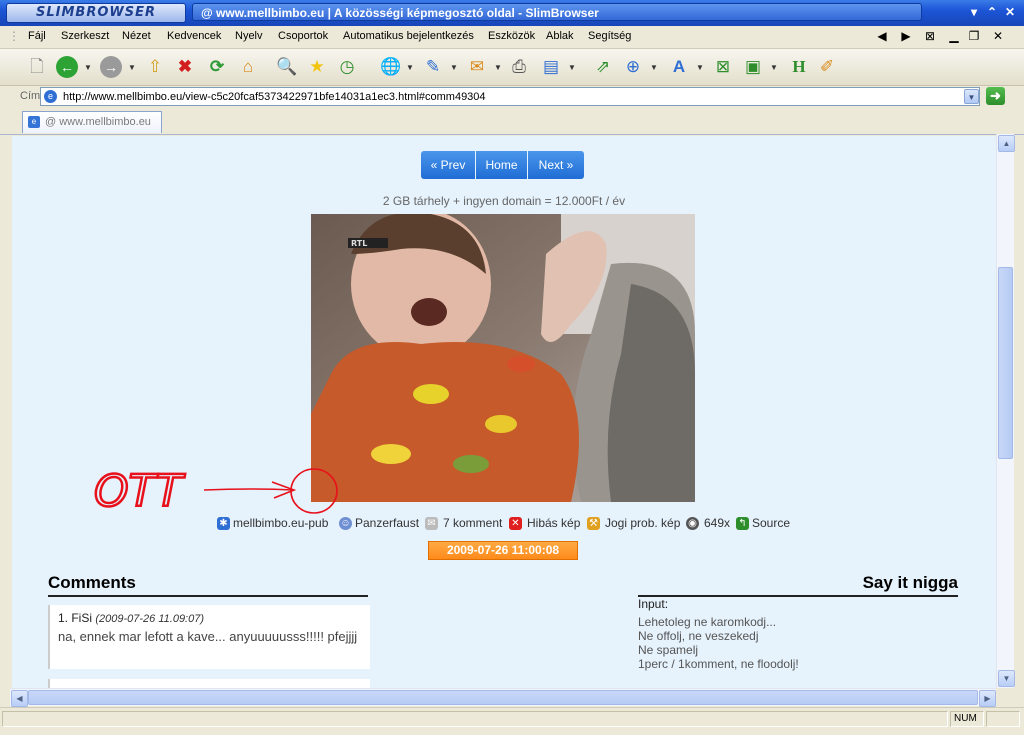 Image resolution: width=1024 pixels, height=735 pixels. Describe the element at coordinates (882, 36) in the screenshot. I see `tab-prev-icon: ◀` at that location.